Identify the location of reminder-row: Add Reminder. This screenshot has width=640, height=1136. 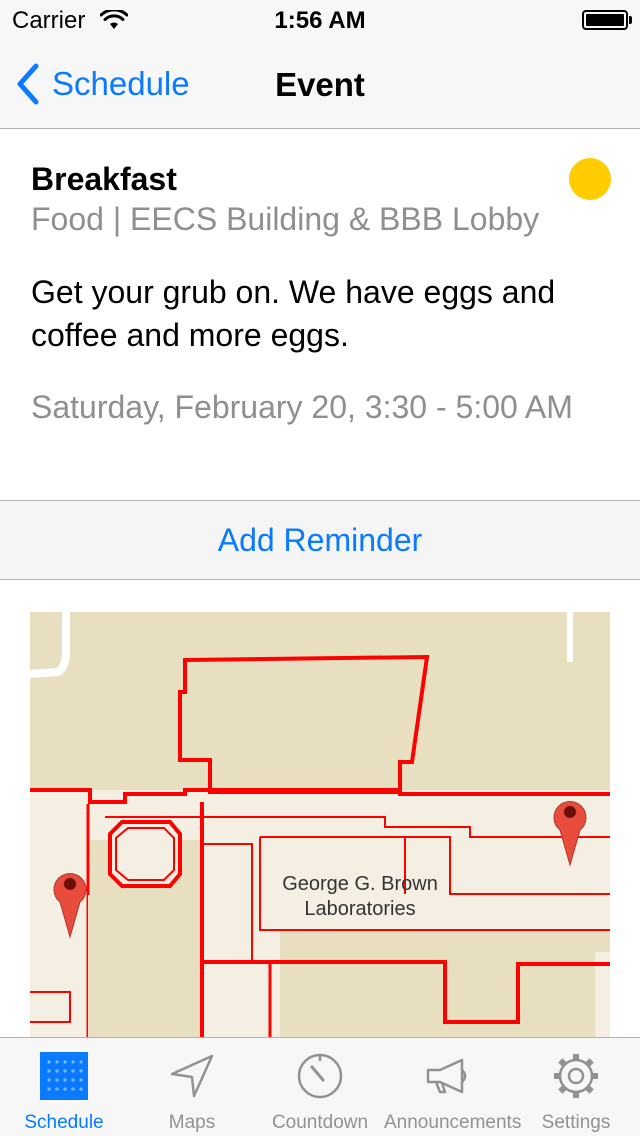
(320, 540).